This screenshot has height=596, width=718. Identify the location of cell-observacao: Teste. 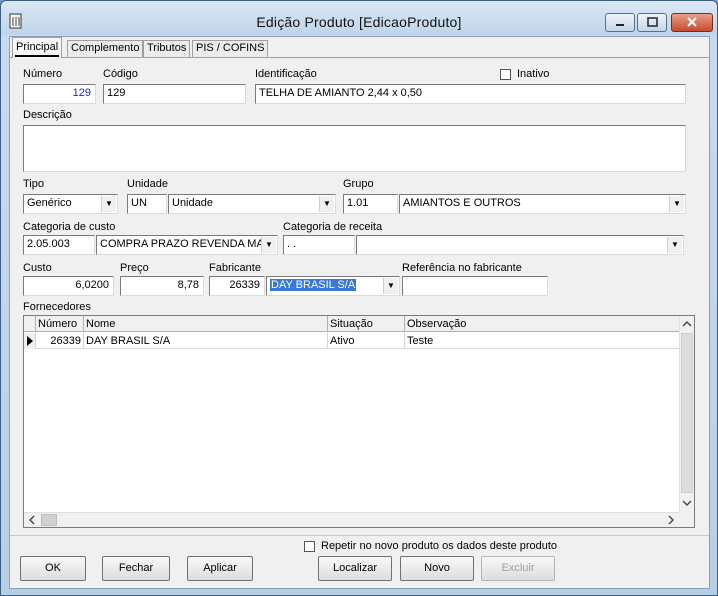
(420, 341).